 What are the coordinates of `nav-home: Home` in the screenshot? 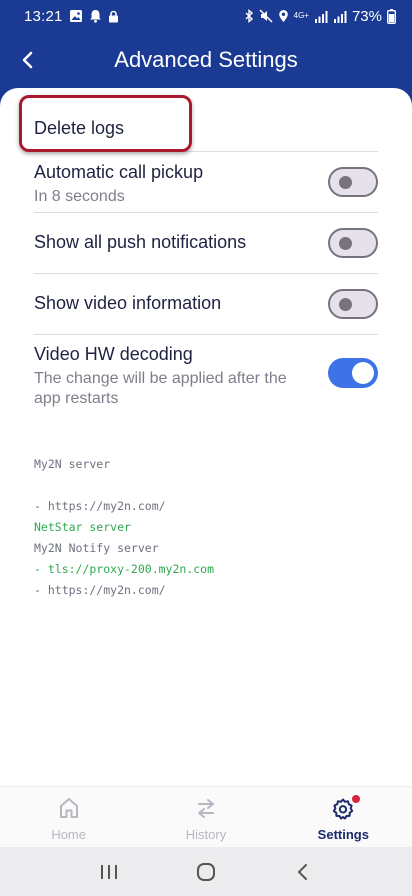 It's located at (68, 817).